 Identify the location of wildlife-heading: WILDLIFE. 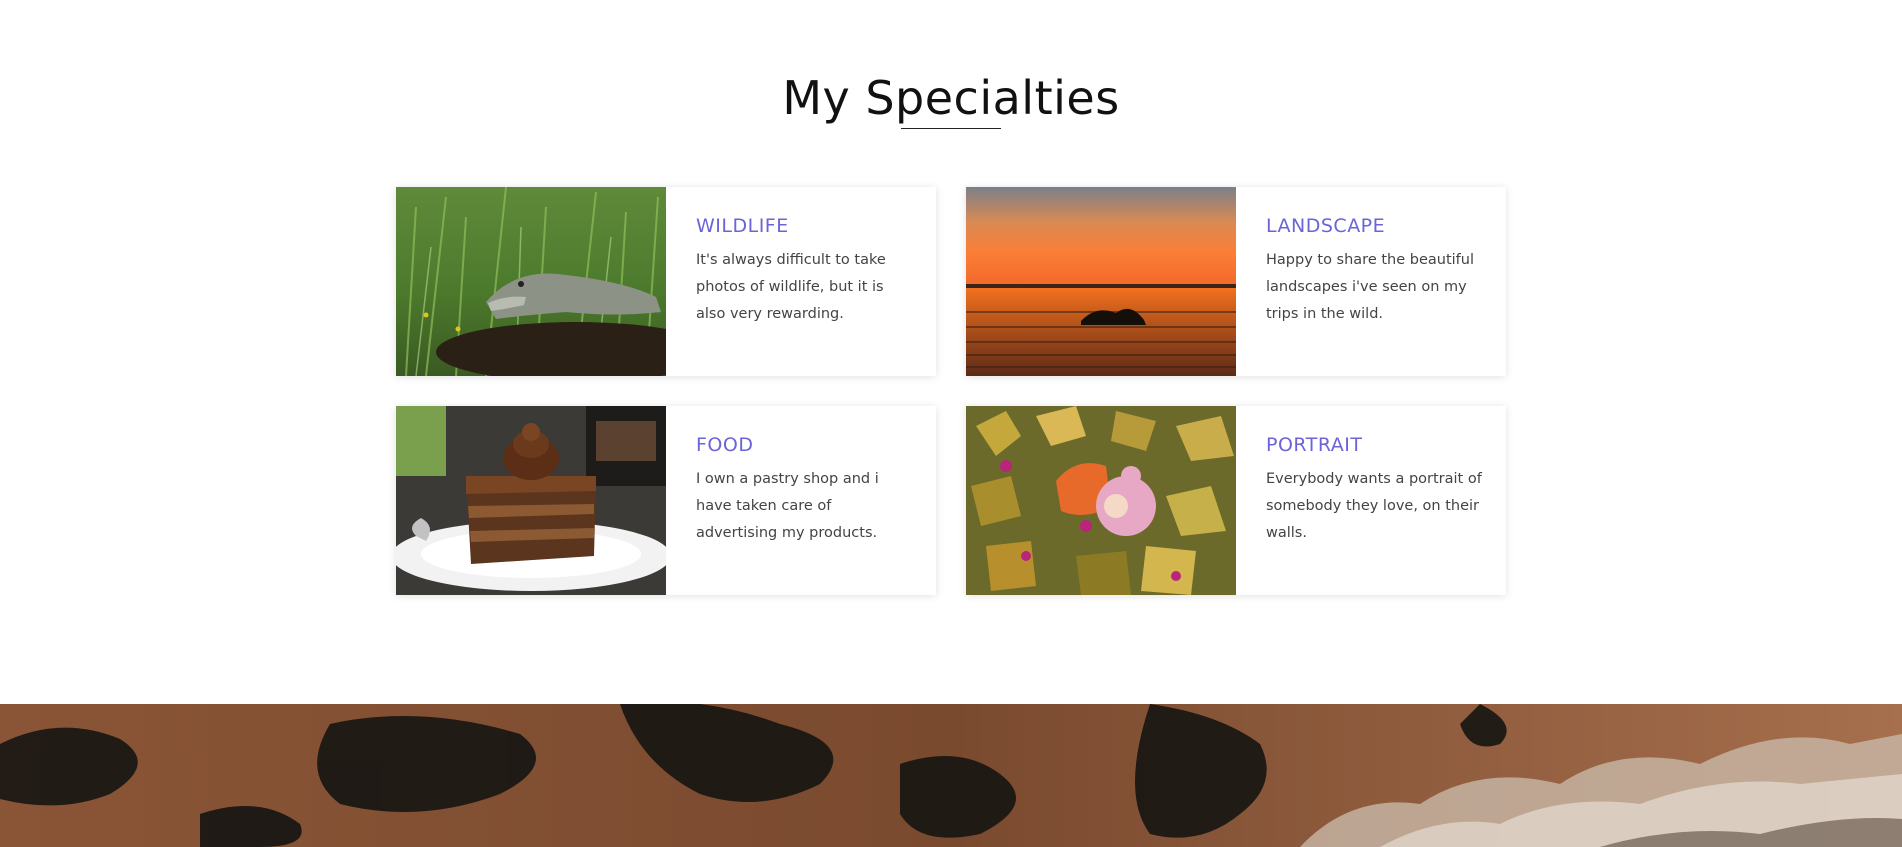
(742, 226).